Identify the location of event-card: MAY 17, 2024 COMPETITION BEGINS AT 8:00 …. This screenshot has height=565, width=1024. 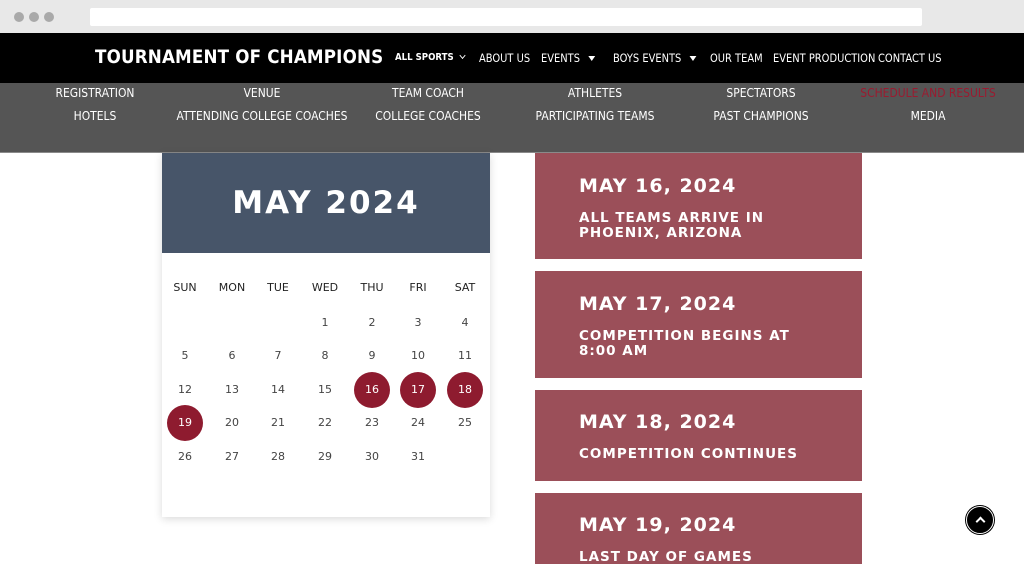
(698, 324).